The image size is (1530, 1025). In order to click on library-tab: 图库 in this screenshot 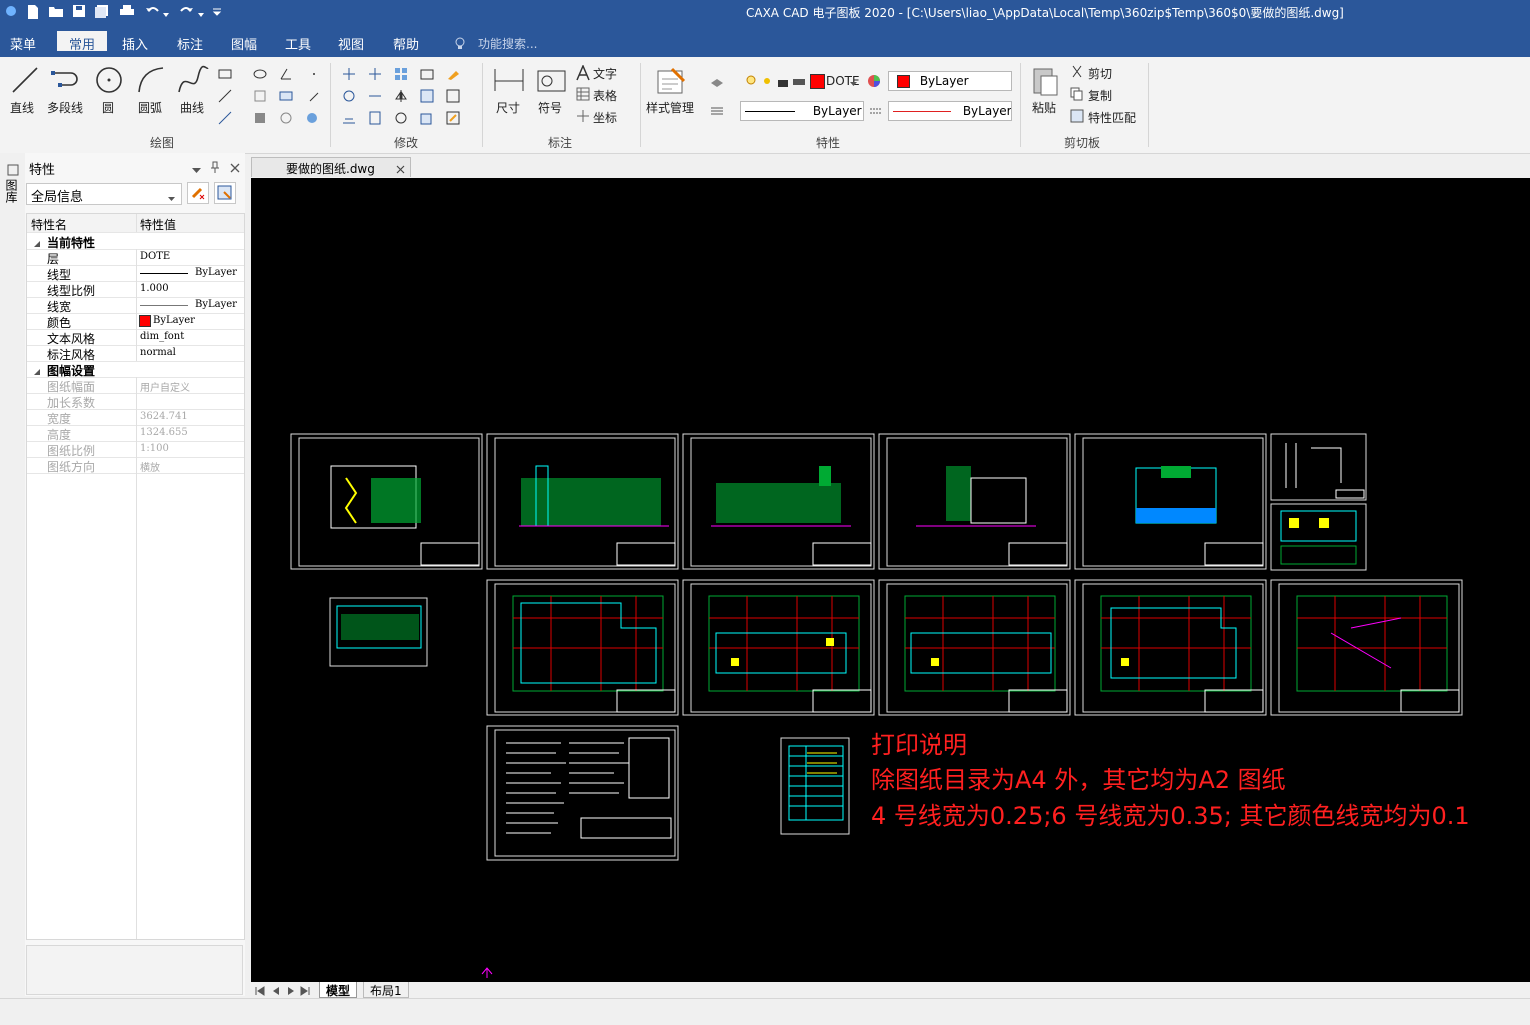, I will do `click(12, 191)`.